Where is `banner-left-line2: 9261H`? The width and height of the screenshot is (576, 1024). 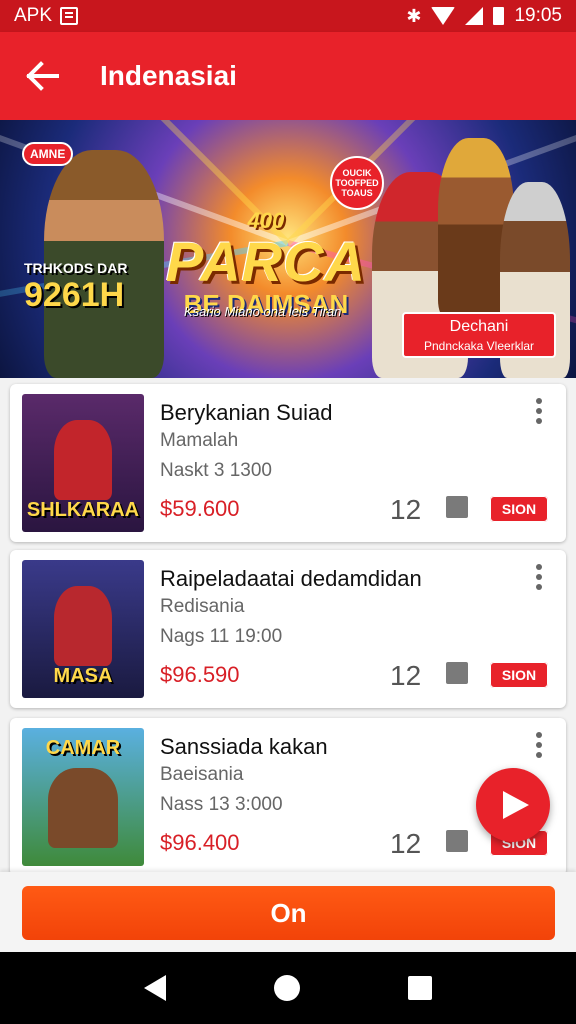
banner-left-line2: 9261H is located at coordinates (74, 295).